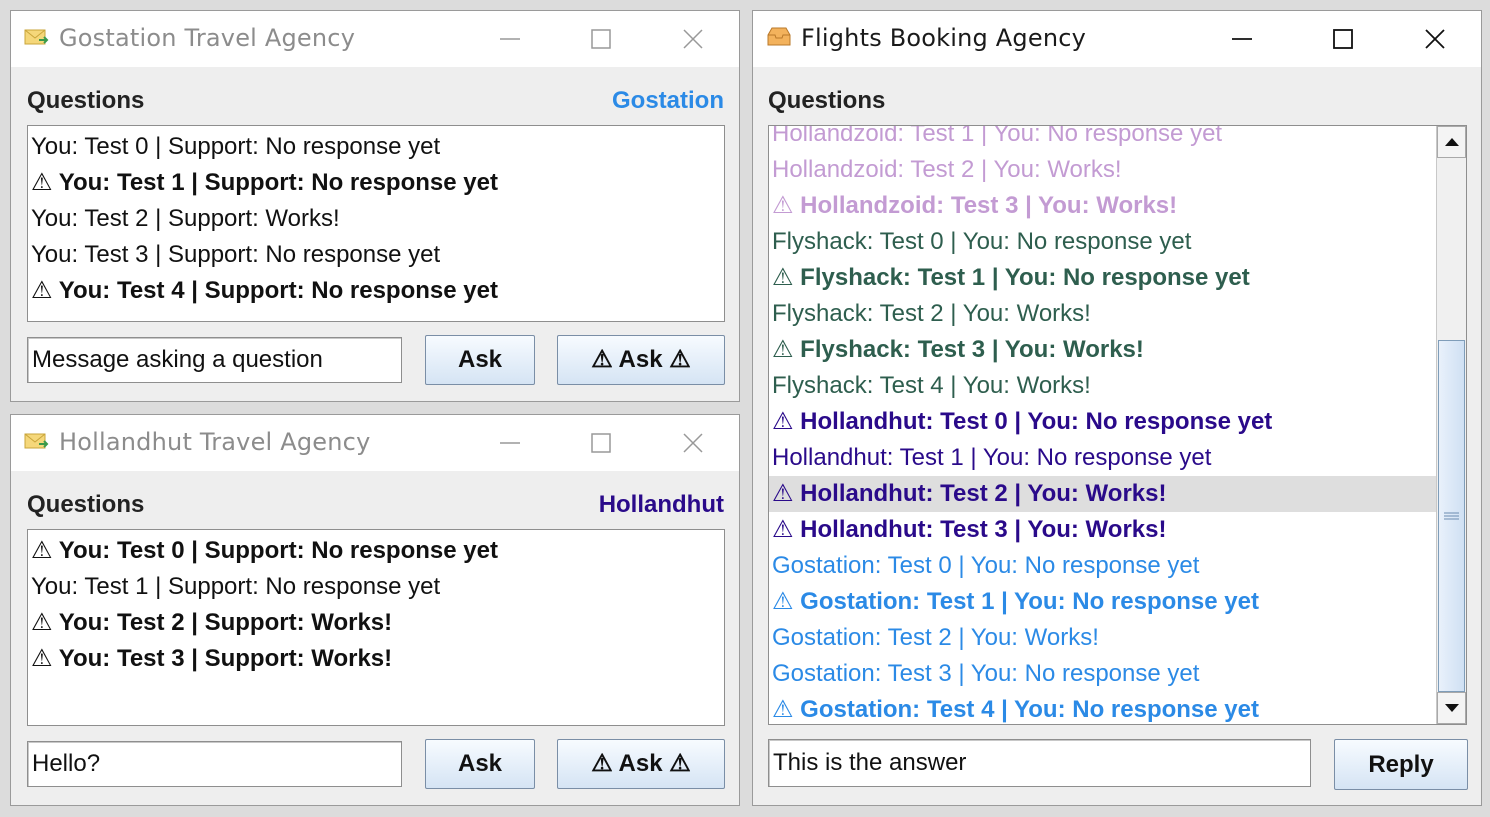  What do you see at coordinates (376, 659) in the screenshot?
I see `list-item: ⚠ You: Test 3 | Support: Works!` at bounding box center [376, 659].